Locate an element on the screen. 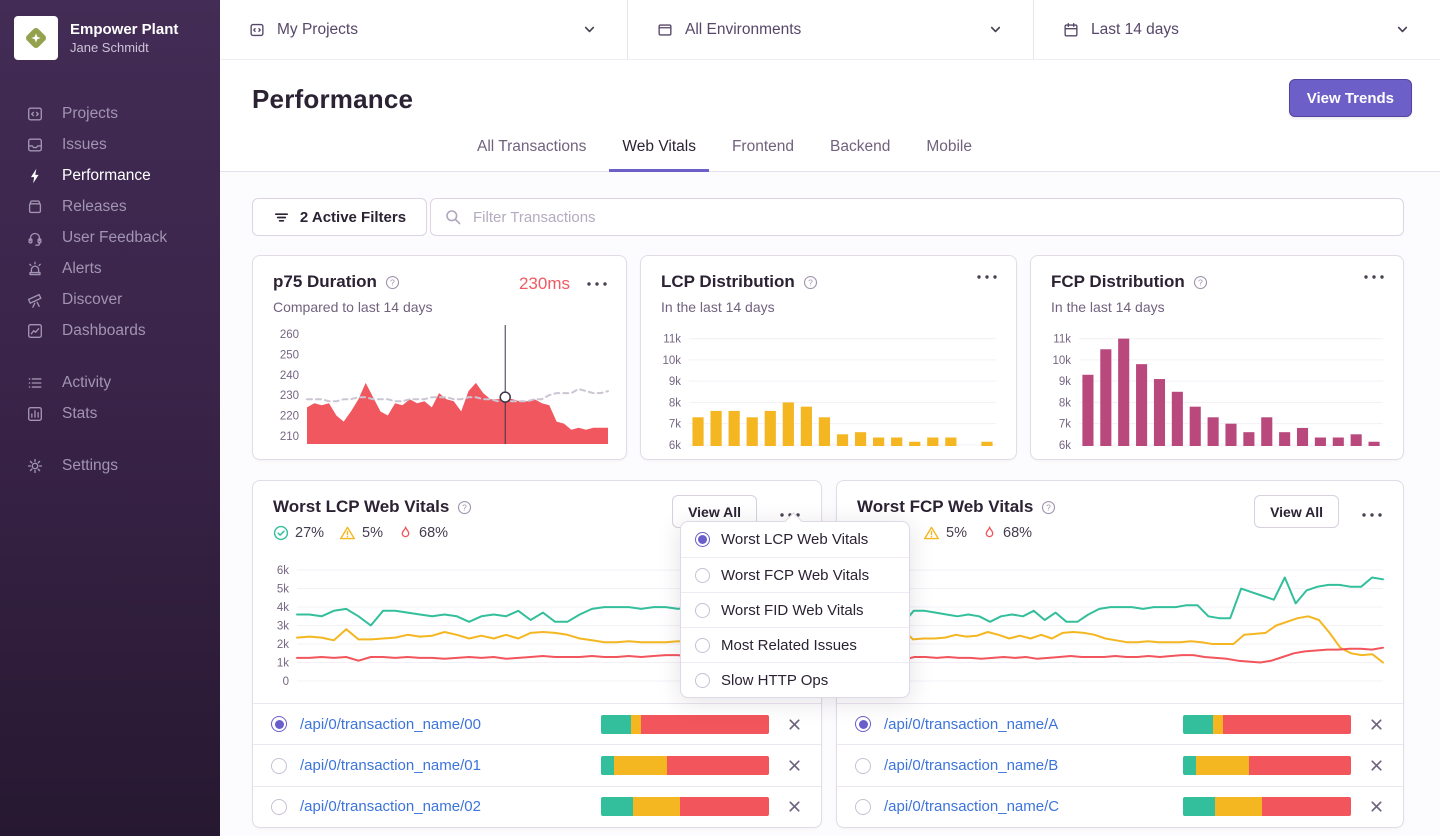  date-range-selector: Last 14 days is located at coordinates (1236, 29).